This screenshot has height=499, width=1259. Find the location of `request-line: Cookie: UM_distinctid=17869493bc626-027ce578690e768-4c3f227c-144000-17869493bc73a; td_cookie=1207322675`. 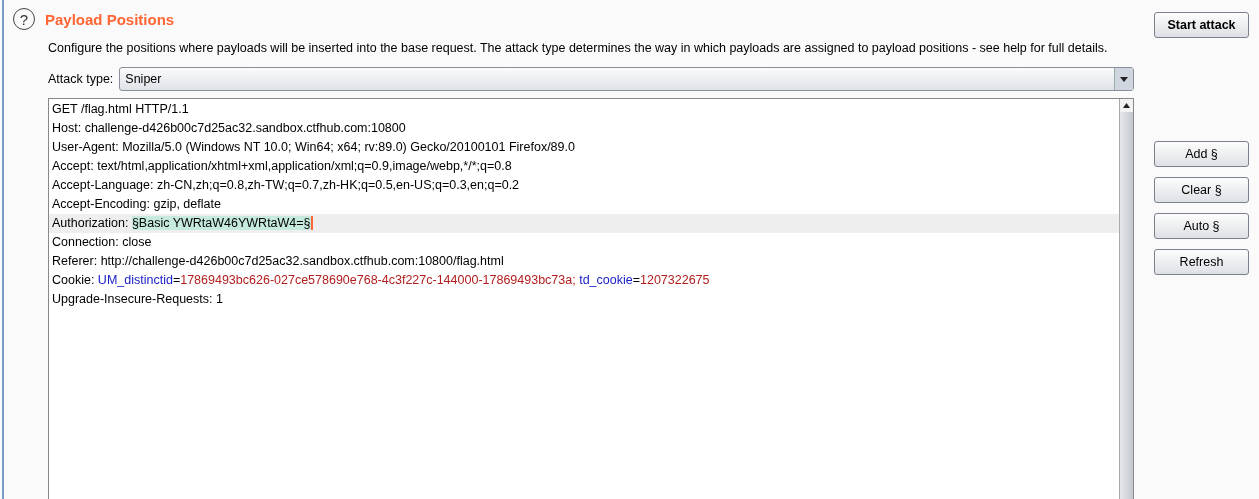

request-line: Cookie: UM_distinctid=17869493bc626-027ce578690e768-4c3f227c-144000-17869493bc73a; td_cookie=1207322675 is located at coordinates (381, 280).